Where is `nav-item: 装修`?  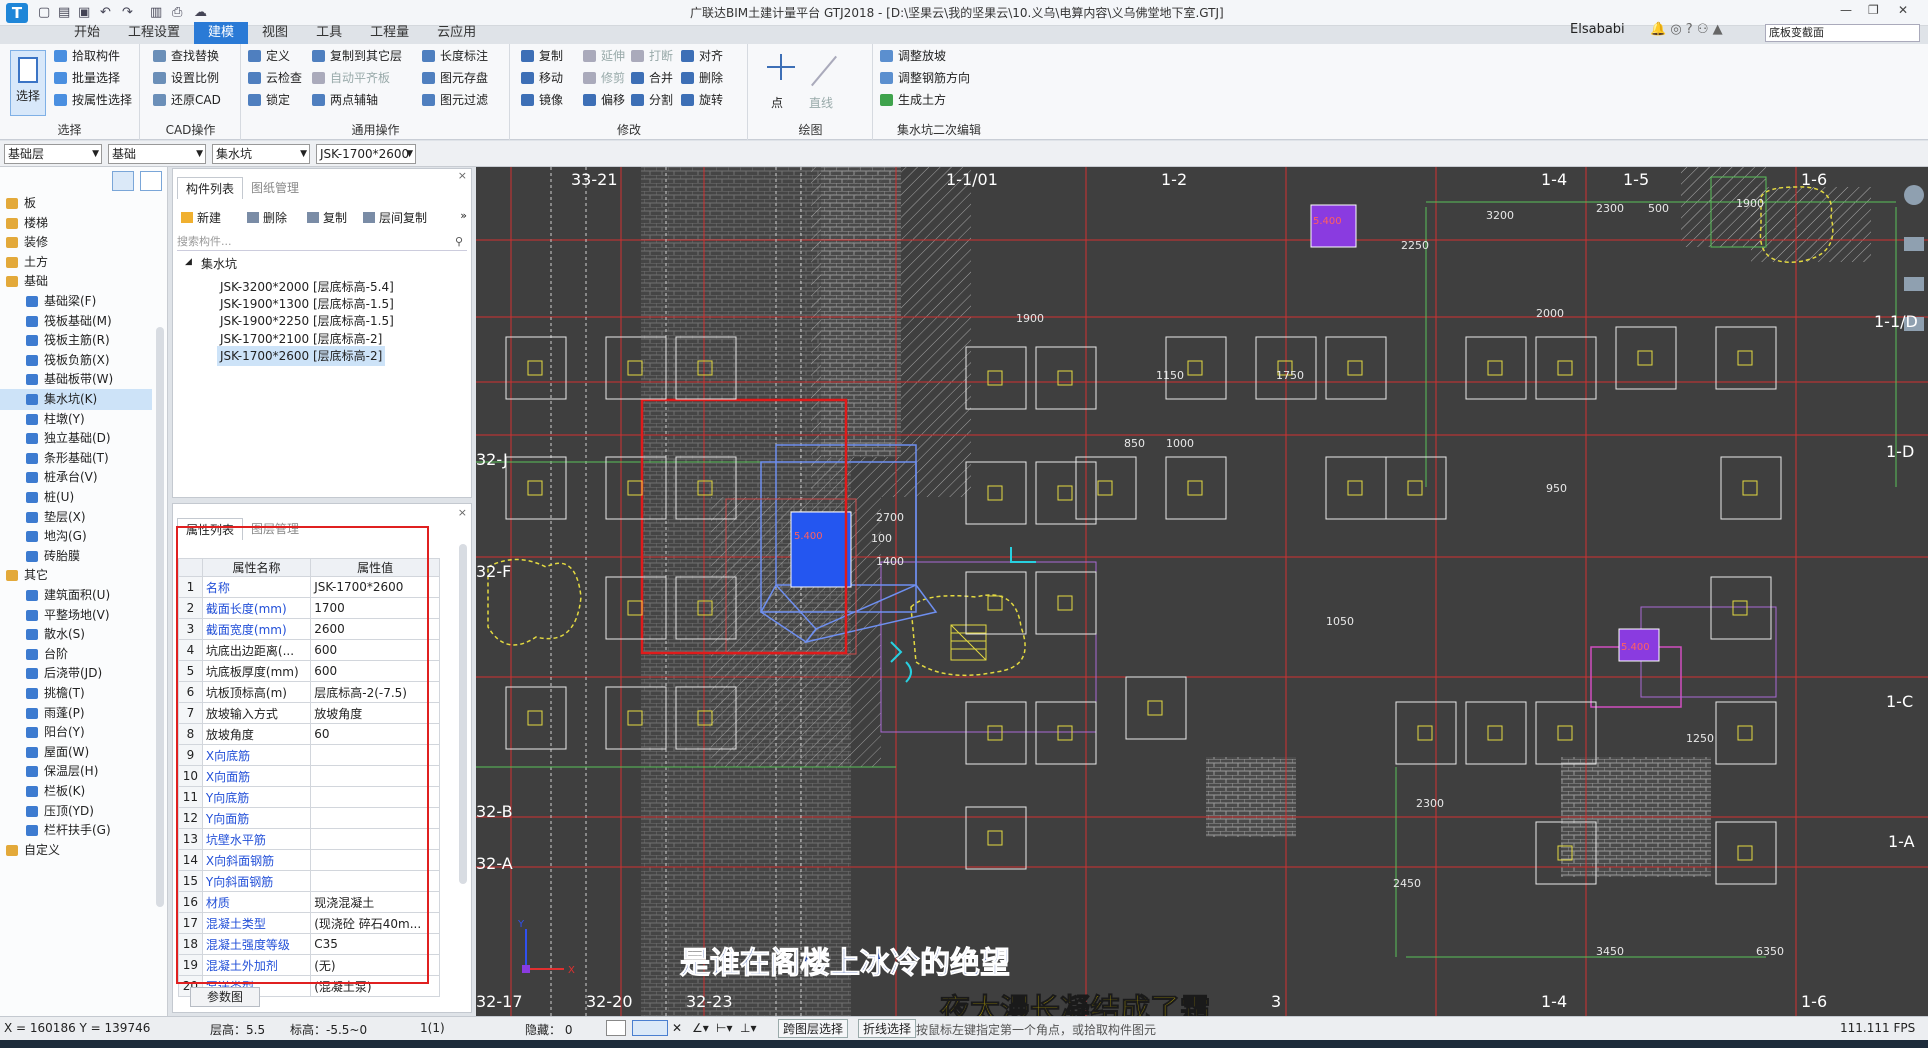 nav-item: 装修 is located at coordinates (76, 242).